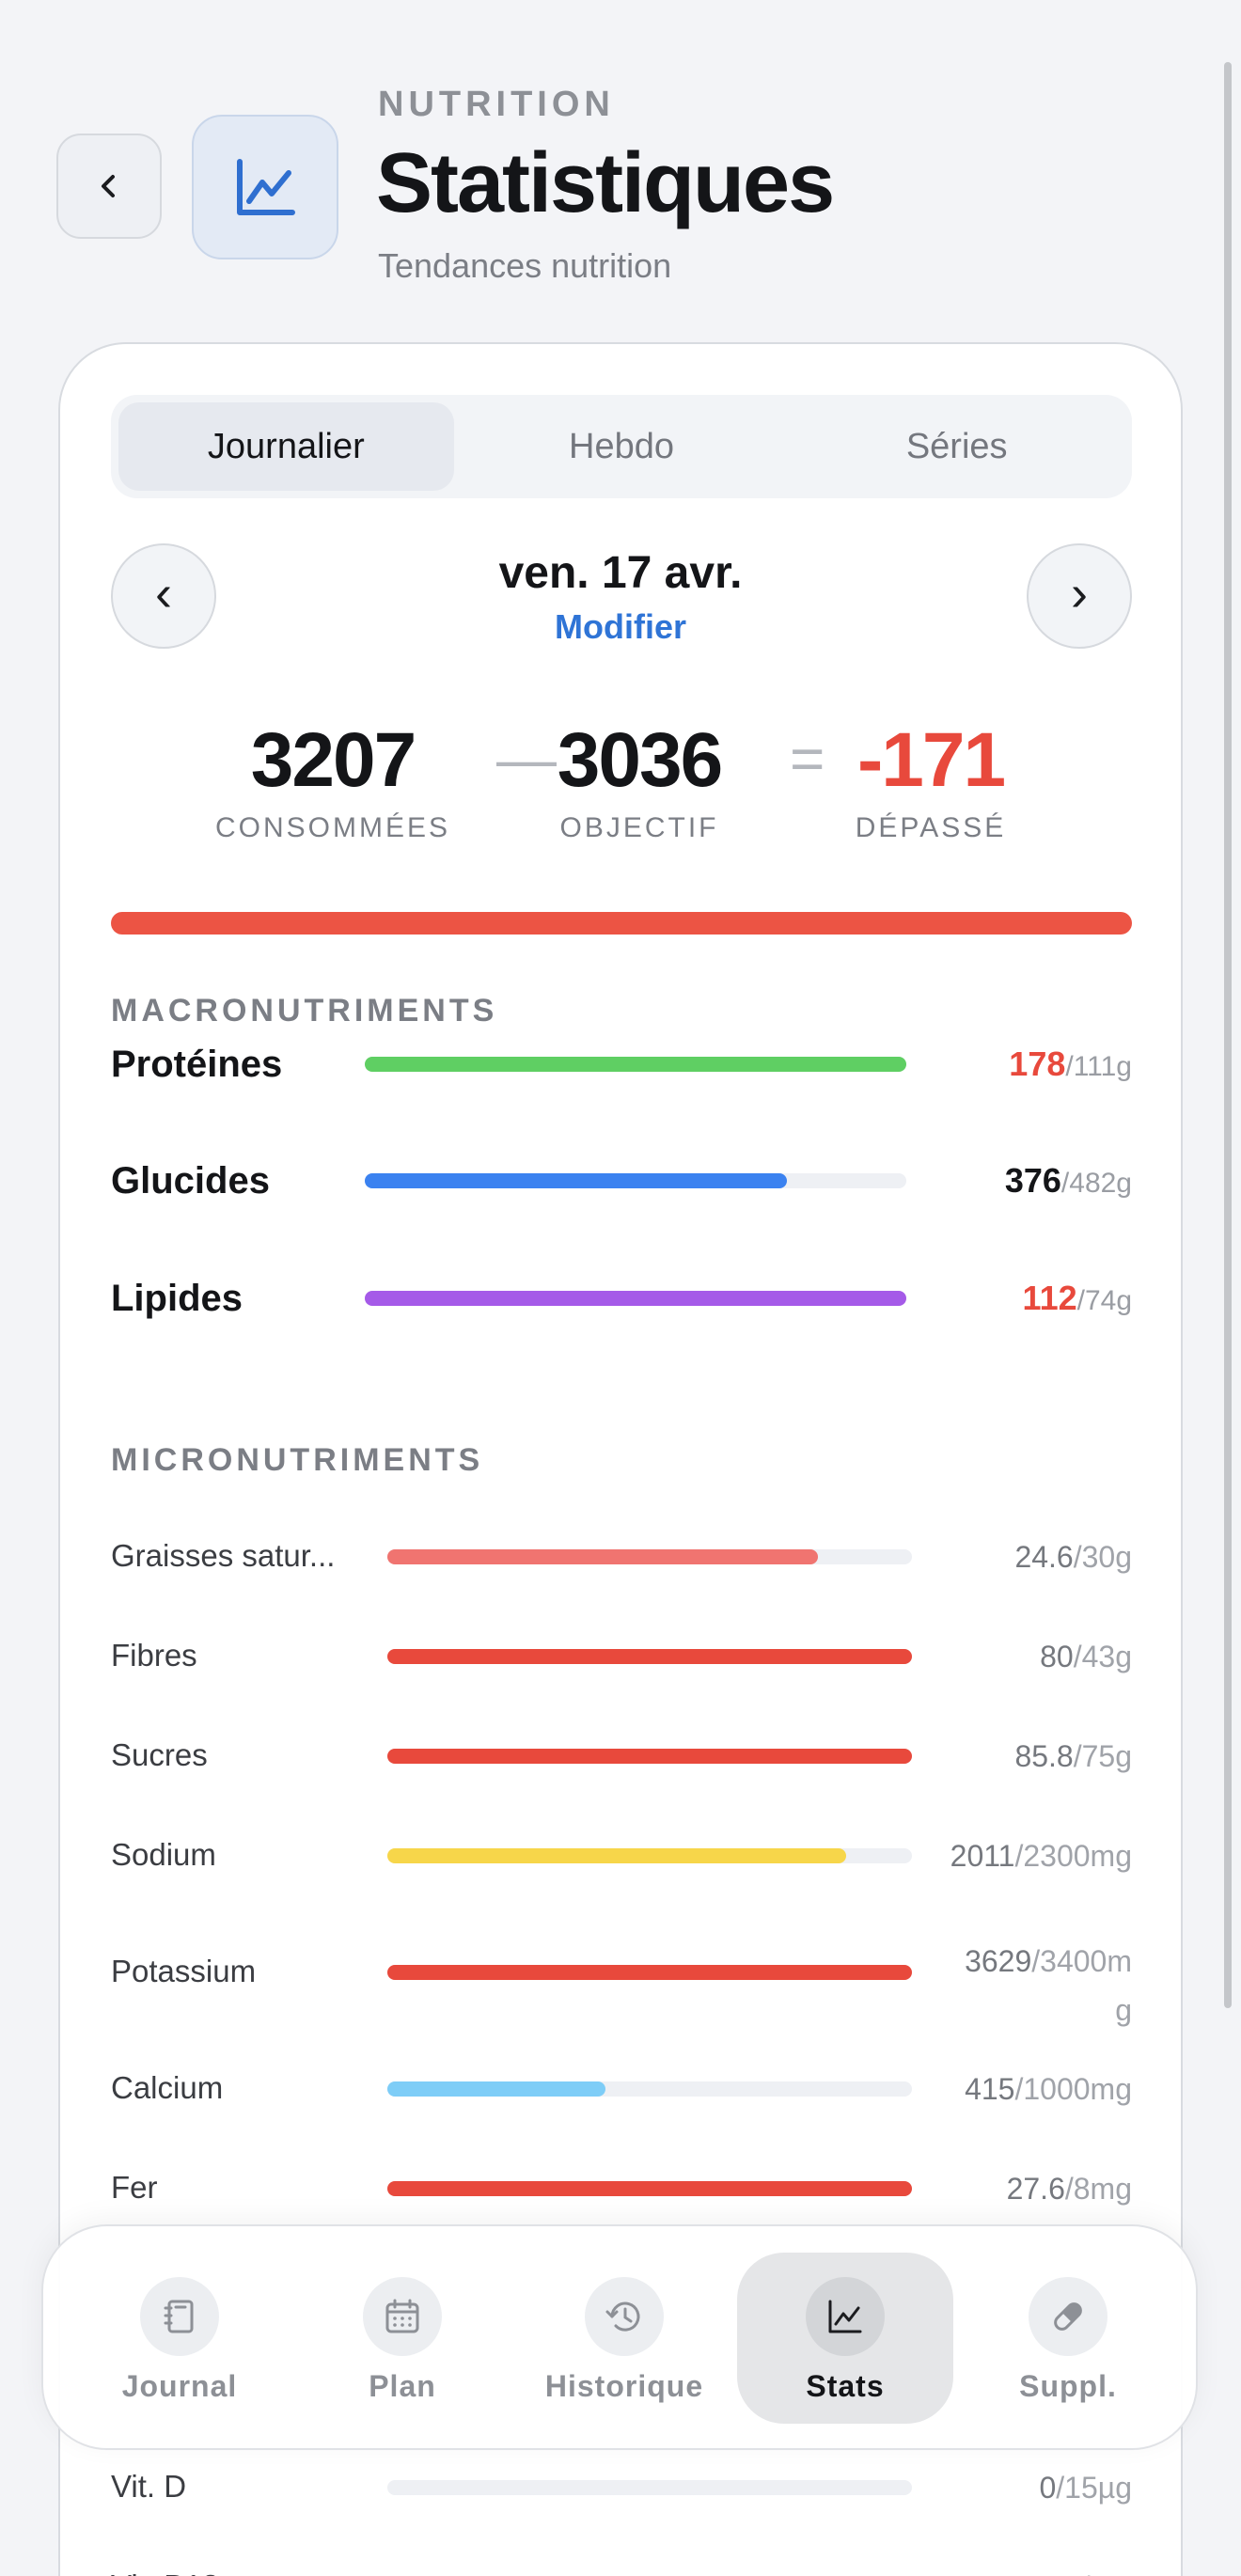  What do you see at coordinates (1094, 2488) in the screenshot?
I see `micro-goal: /15µg` at bounding box center [1094, 2488].